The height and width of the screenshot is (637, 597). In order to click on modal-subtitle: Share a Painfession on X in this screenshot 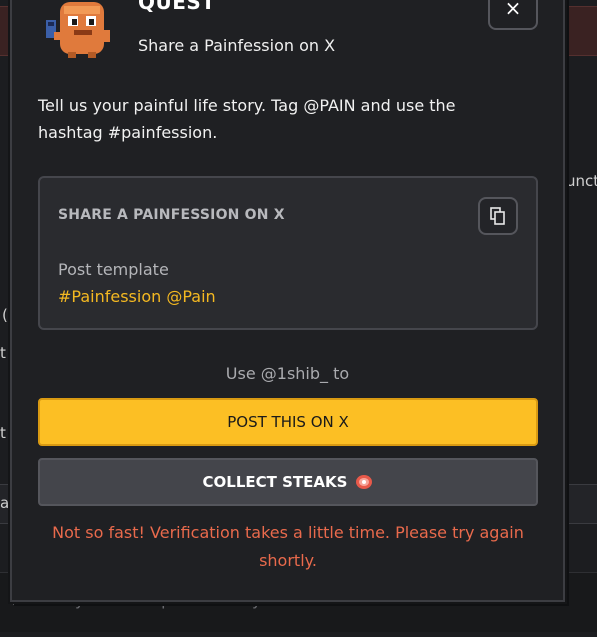, I will do `click(237, 45)`.